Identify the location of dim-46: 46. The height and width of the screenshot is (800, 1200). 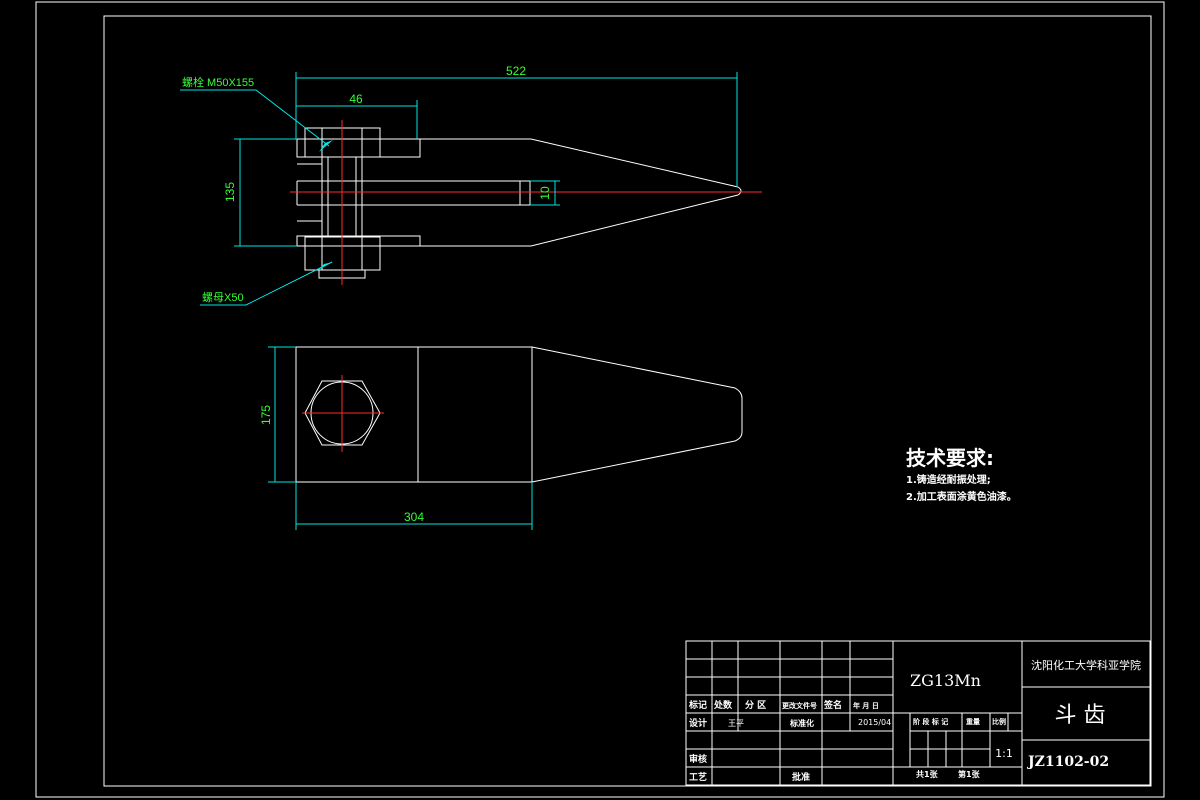
(356, 99).